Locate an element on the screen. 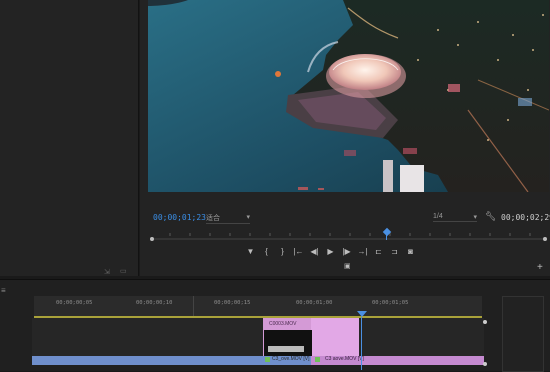  ruler-label: 00;00;00;05 is located at coordinates (74, 303).